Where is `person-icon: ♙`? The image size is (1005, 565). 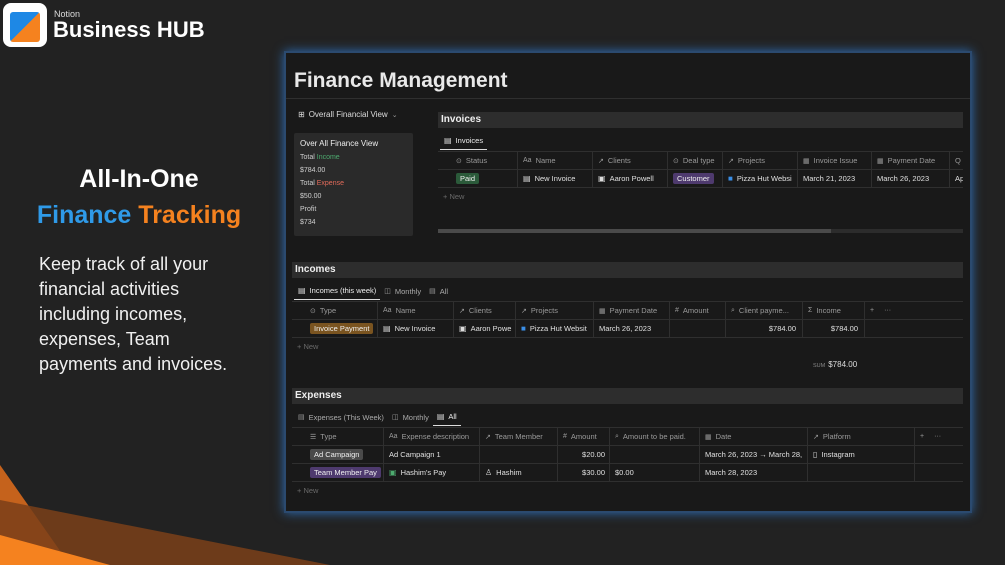 person-icon: ♙ is located at coordinates (489, 472).